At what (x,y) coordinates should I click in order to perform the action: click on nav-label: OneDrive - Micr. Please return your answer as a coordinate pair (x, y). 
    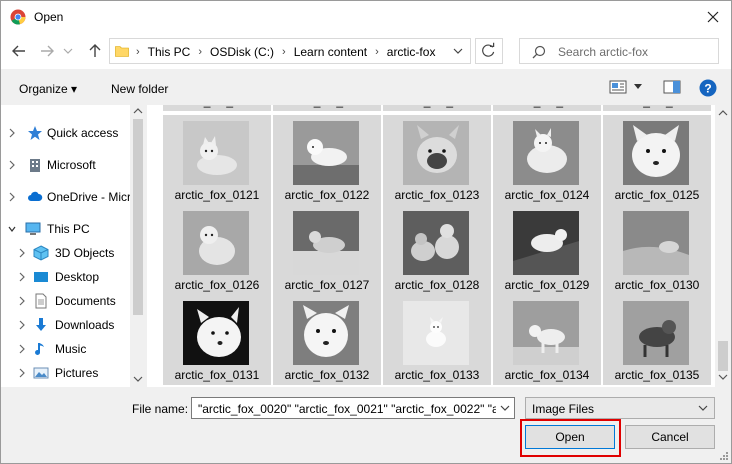
    Looking at the image, I should click on (89, 197).